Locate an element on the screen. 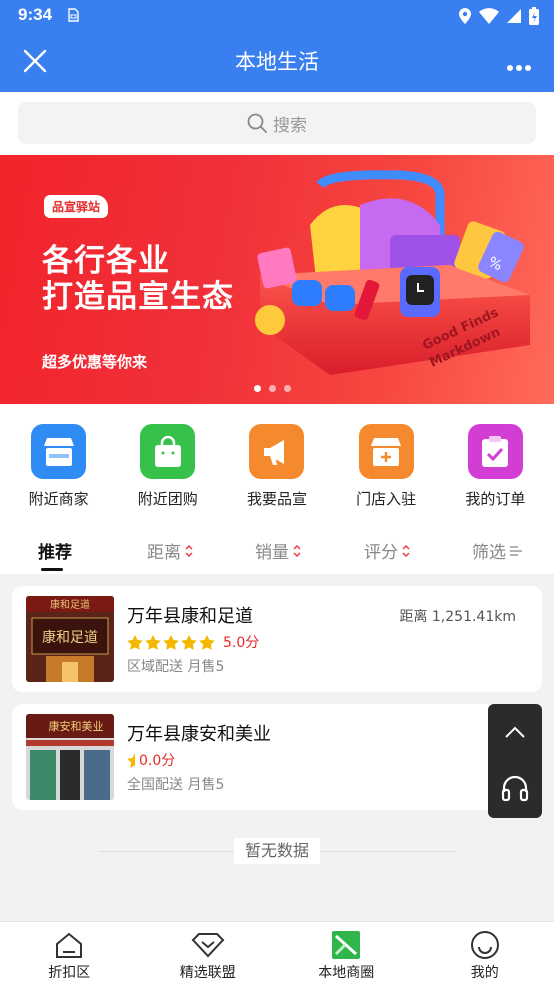 This screenshot has height=984, width=554. home-icon is located at coordinates (69, 945).